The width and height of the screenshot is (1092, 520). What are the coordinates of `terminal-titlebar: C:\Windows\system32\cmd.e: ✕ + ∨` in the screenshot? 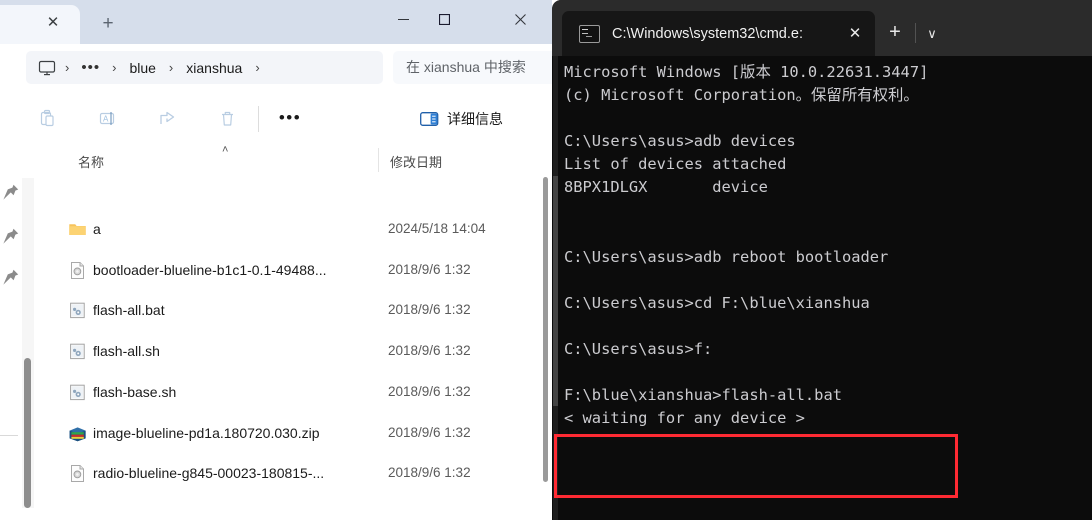 It's located at (822, 28).